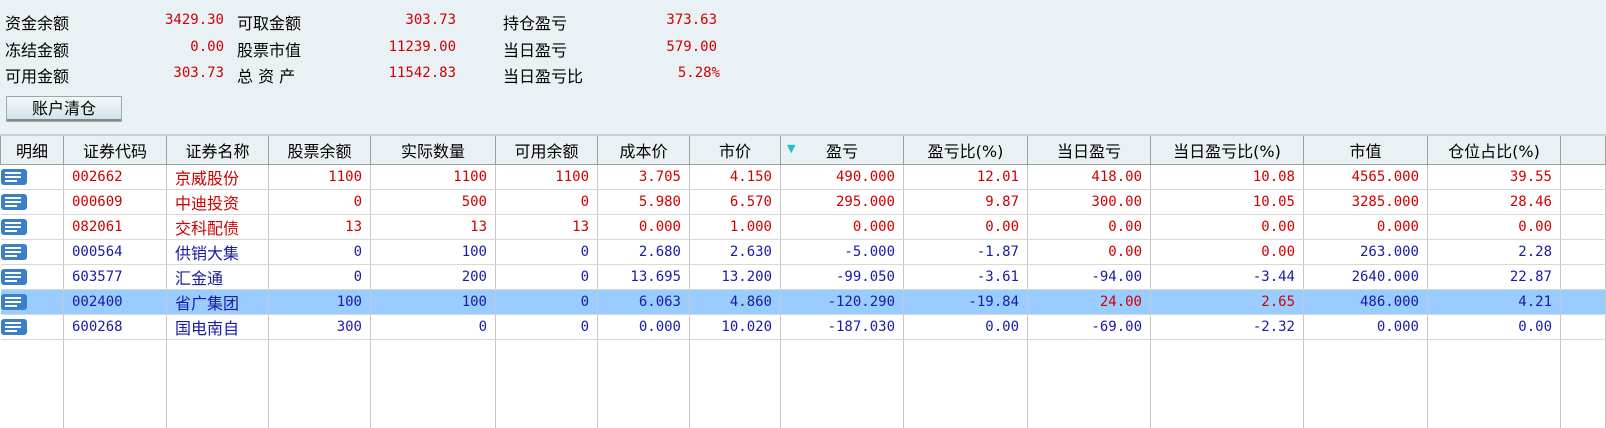  I want to click on column-header-label: 市价, so click(735, 151).